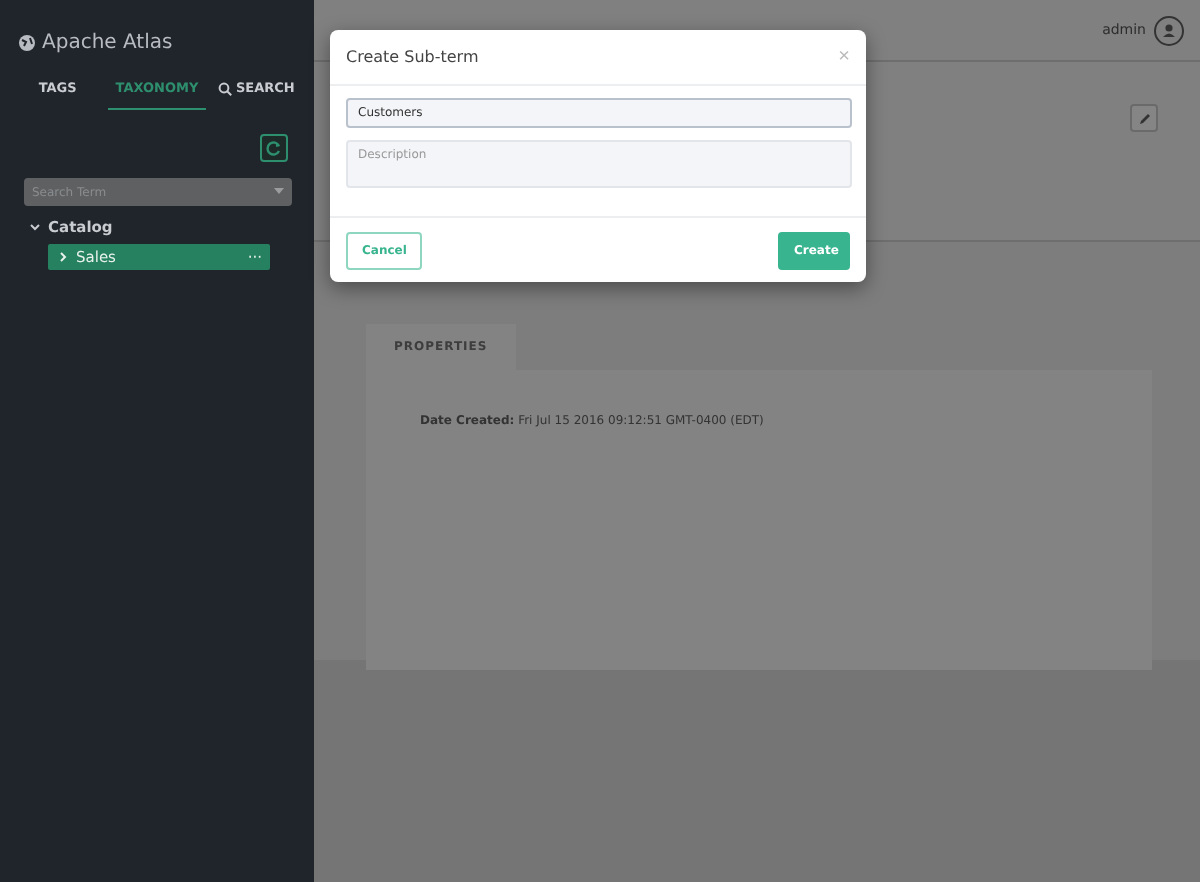 This screenshot has height=882, width=1200. I want to click on edit-button, so click(1144, 118).